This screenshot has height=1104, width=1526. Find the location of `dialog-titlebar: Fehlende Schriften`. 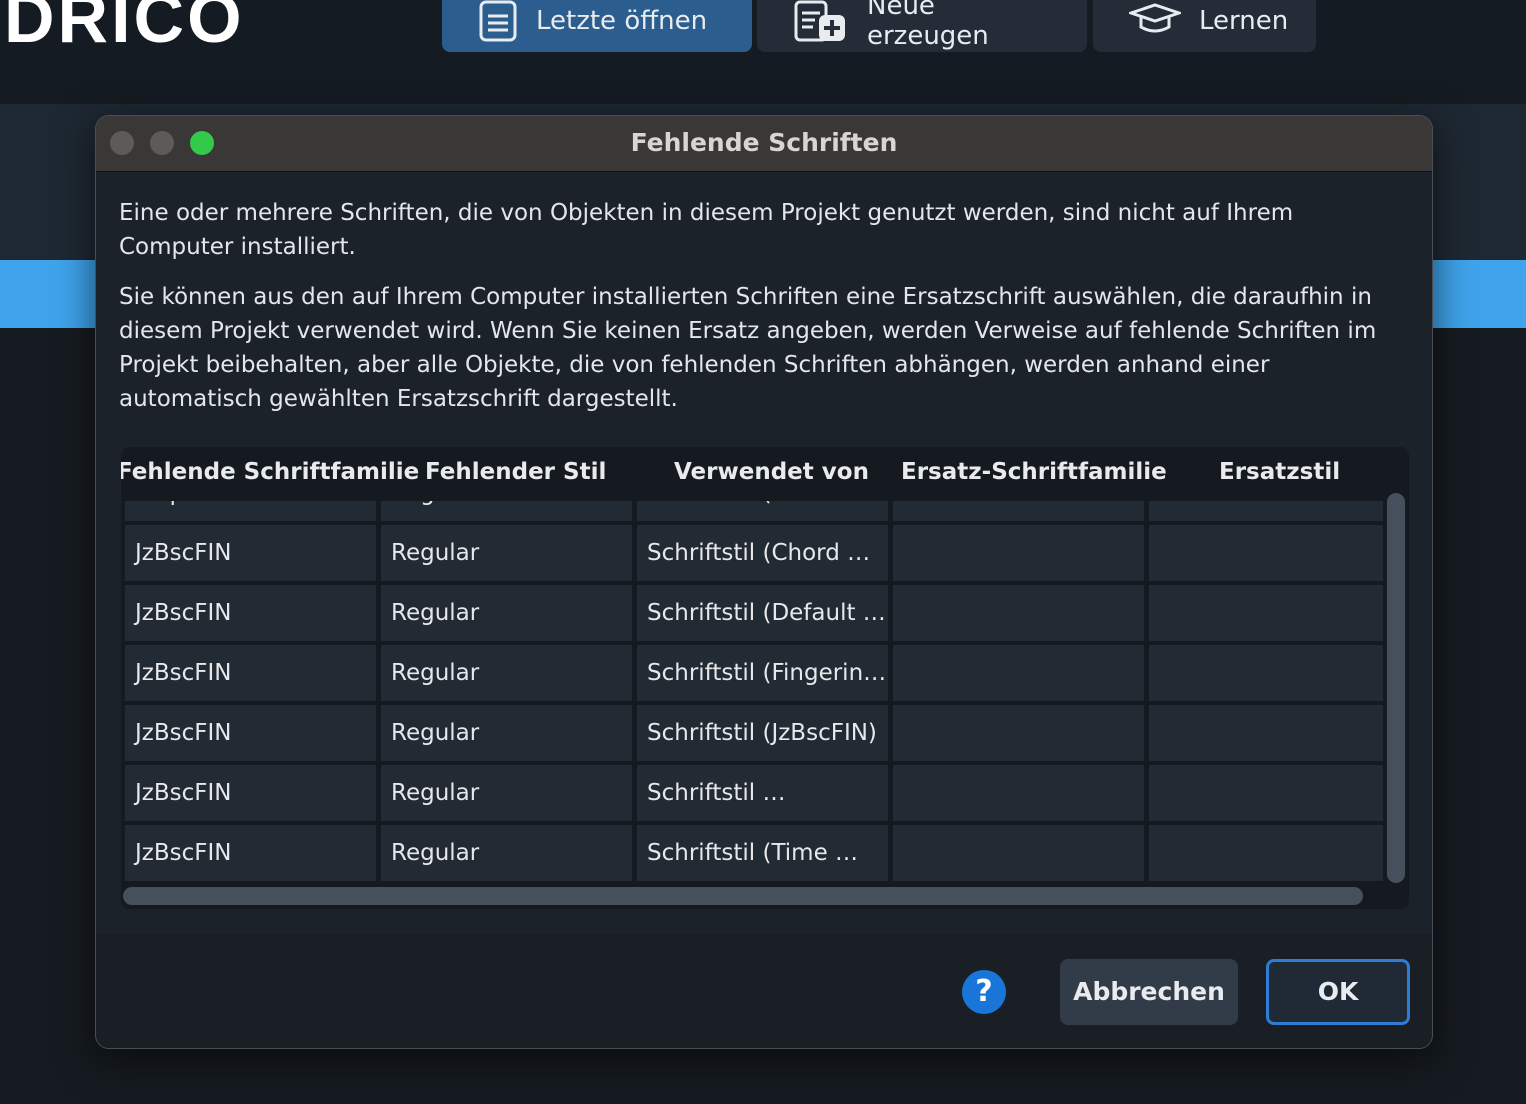

dialog-titlebar: Fehlende Schriften is located at coordinates (764, 144).